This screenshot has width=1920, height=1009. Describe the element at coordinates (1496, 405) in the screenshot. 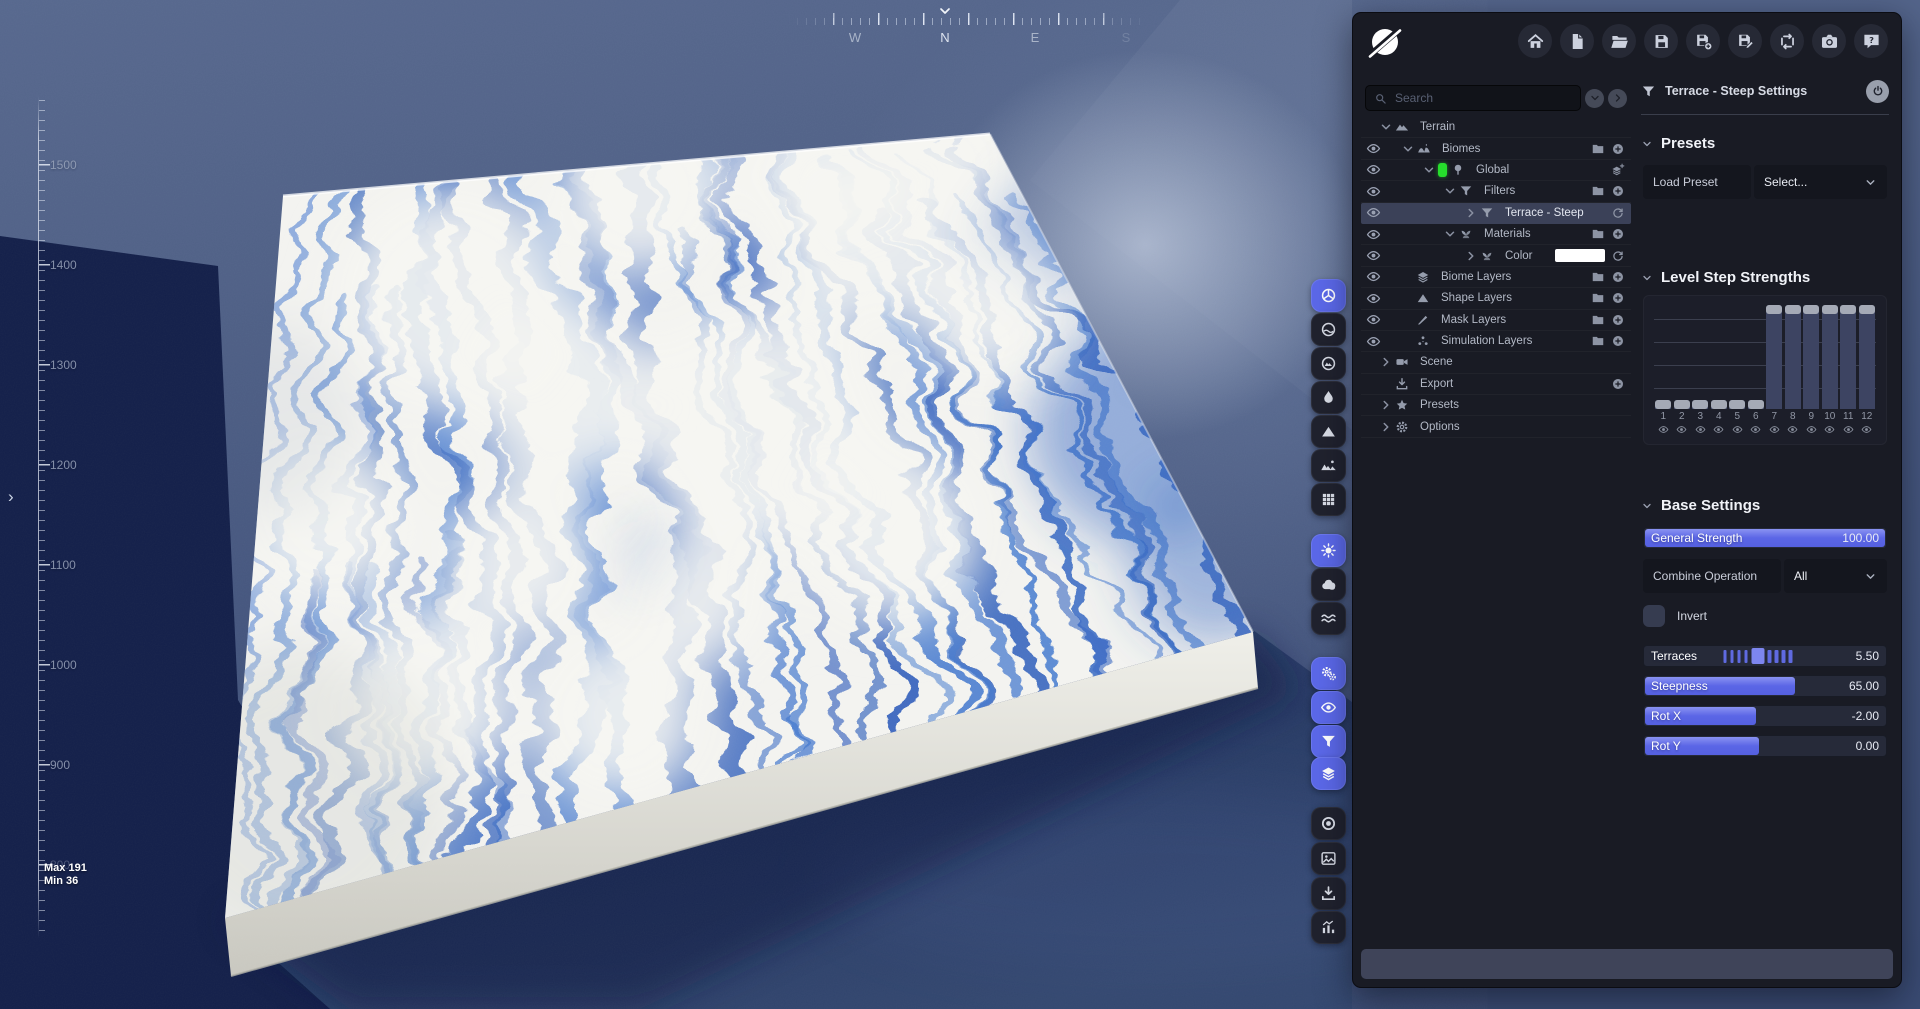

I see `tree-item-presets: Presets` at that location.